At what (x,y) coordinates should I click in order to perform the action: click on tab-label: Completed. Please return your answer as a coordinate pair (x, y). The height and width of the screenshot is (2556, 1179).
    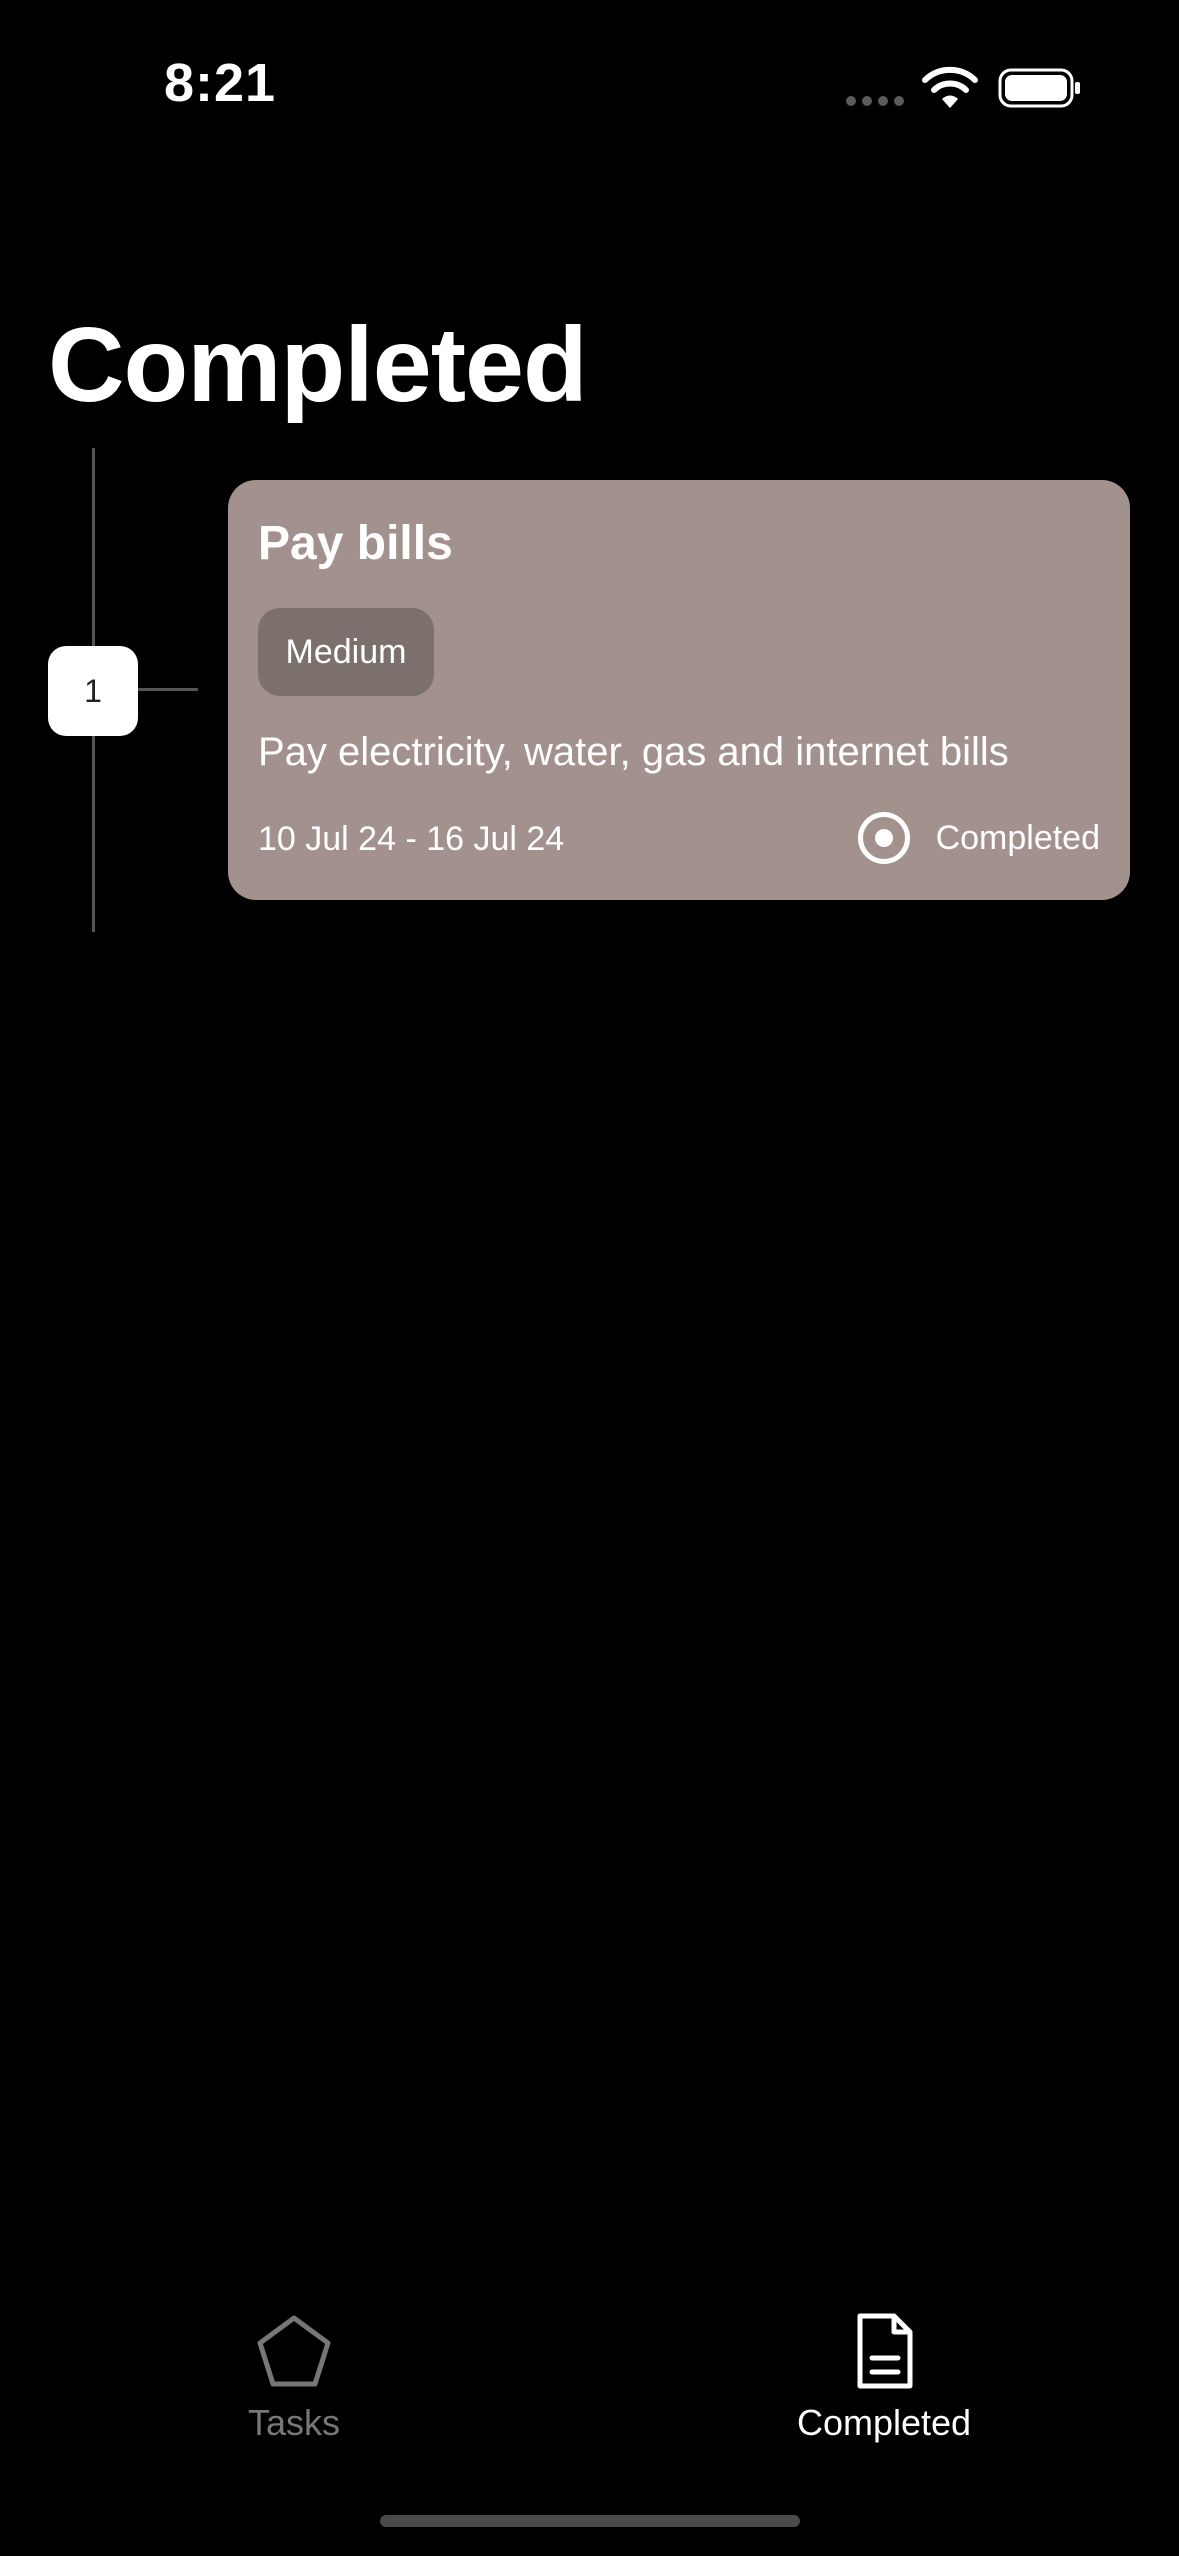
    Looking at the image, I should click on (884, 2422).